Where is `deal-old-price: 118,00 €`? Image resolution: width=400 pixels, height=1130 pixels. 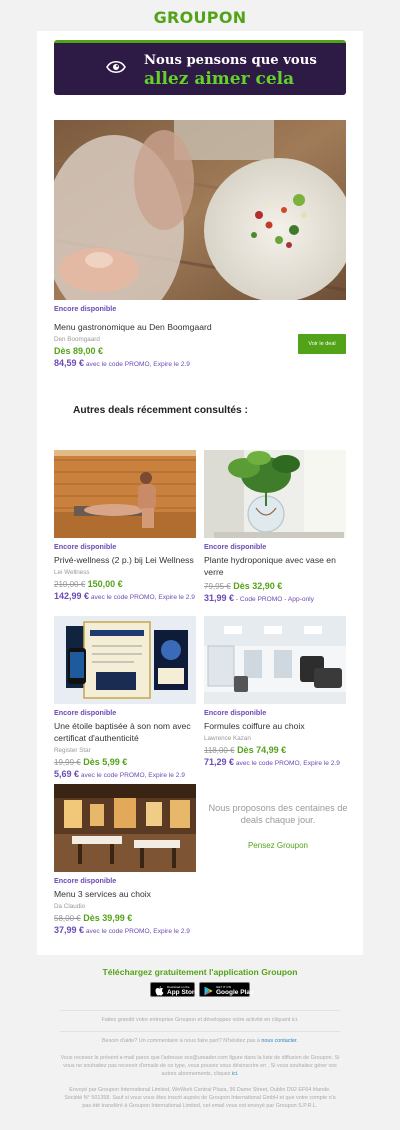 deal-old-price: 118,00 € is located at coordinates (219, 750).